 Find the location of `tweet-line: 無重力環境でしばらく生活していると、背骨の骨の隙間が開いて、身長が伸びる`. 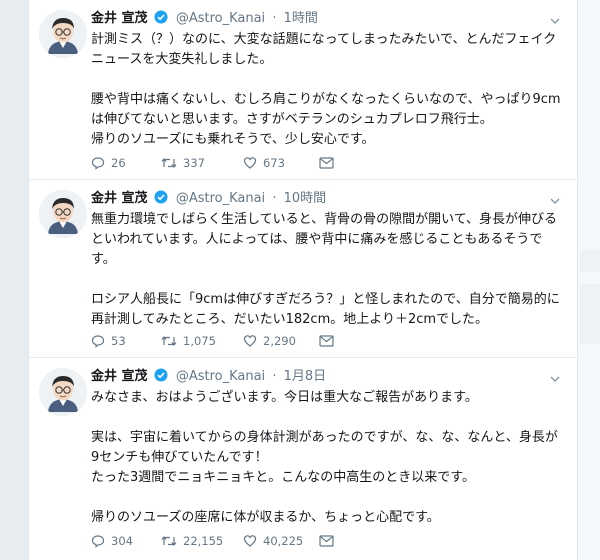

tweet-line: 無重力環境でしばらく生活していると、背骨の骨の隙間が開いて、身長が伸びる is located at coordinates (324, 219).